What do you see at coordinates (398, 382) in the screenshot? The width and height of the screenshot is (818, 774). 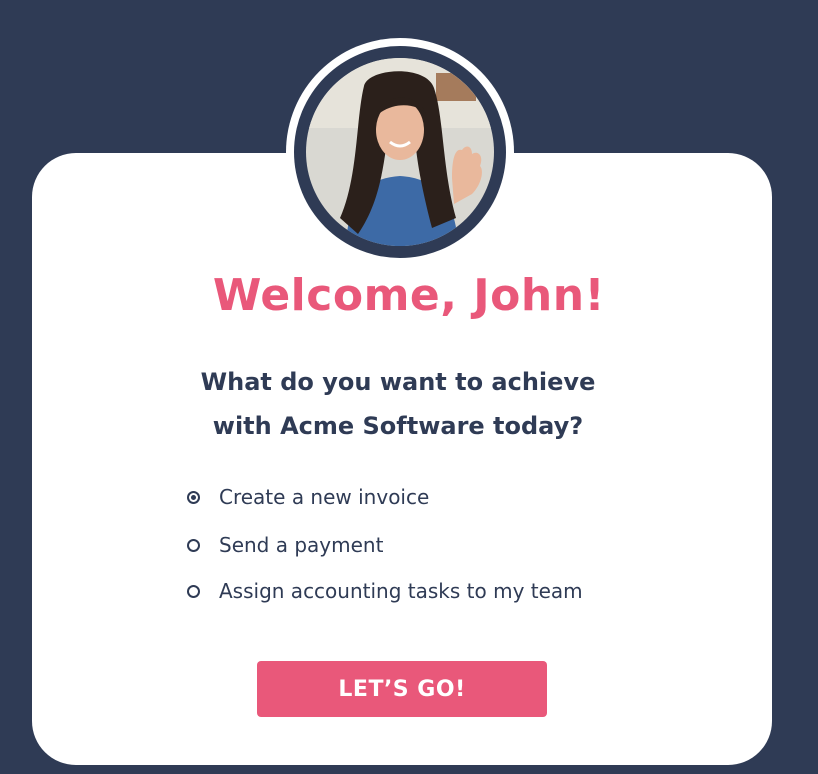 I see `question-line-1: What do you want to achieve` at bounding box center [398, 382].